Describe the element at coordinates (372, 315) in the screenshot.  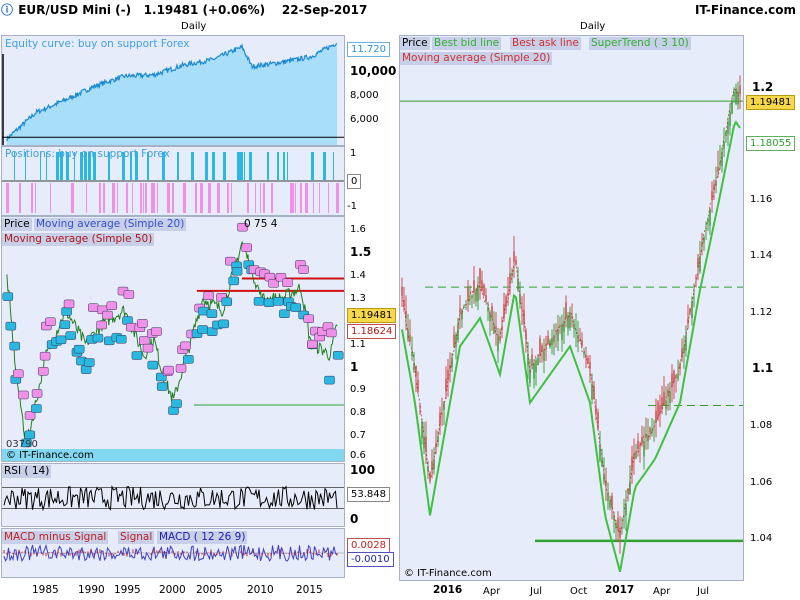
I see `price-value-tag: 1.19481` at that location.